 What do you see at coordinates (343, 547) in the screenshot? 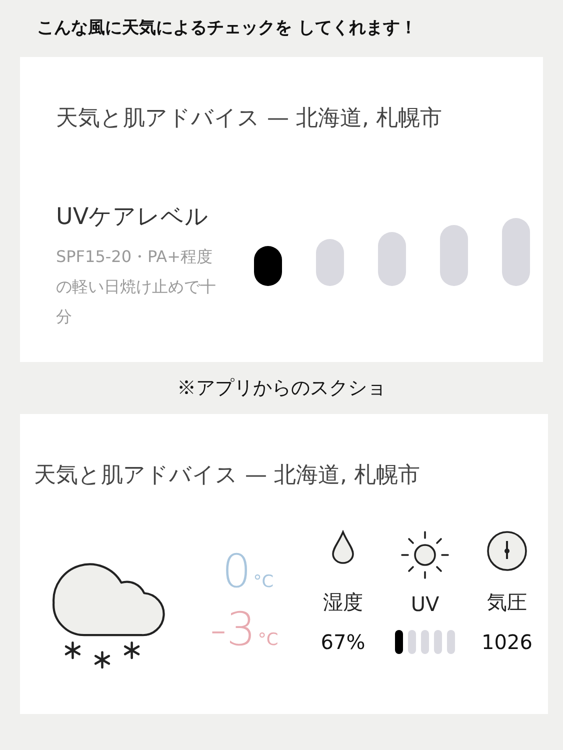
I see `drop-icon` at bounding box center [343, 547].